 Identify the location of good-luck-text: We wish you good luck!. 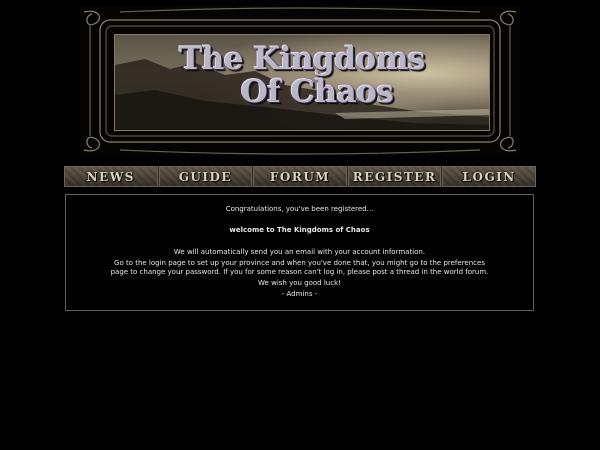
(299, 283).